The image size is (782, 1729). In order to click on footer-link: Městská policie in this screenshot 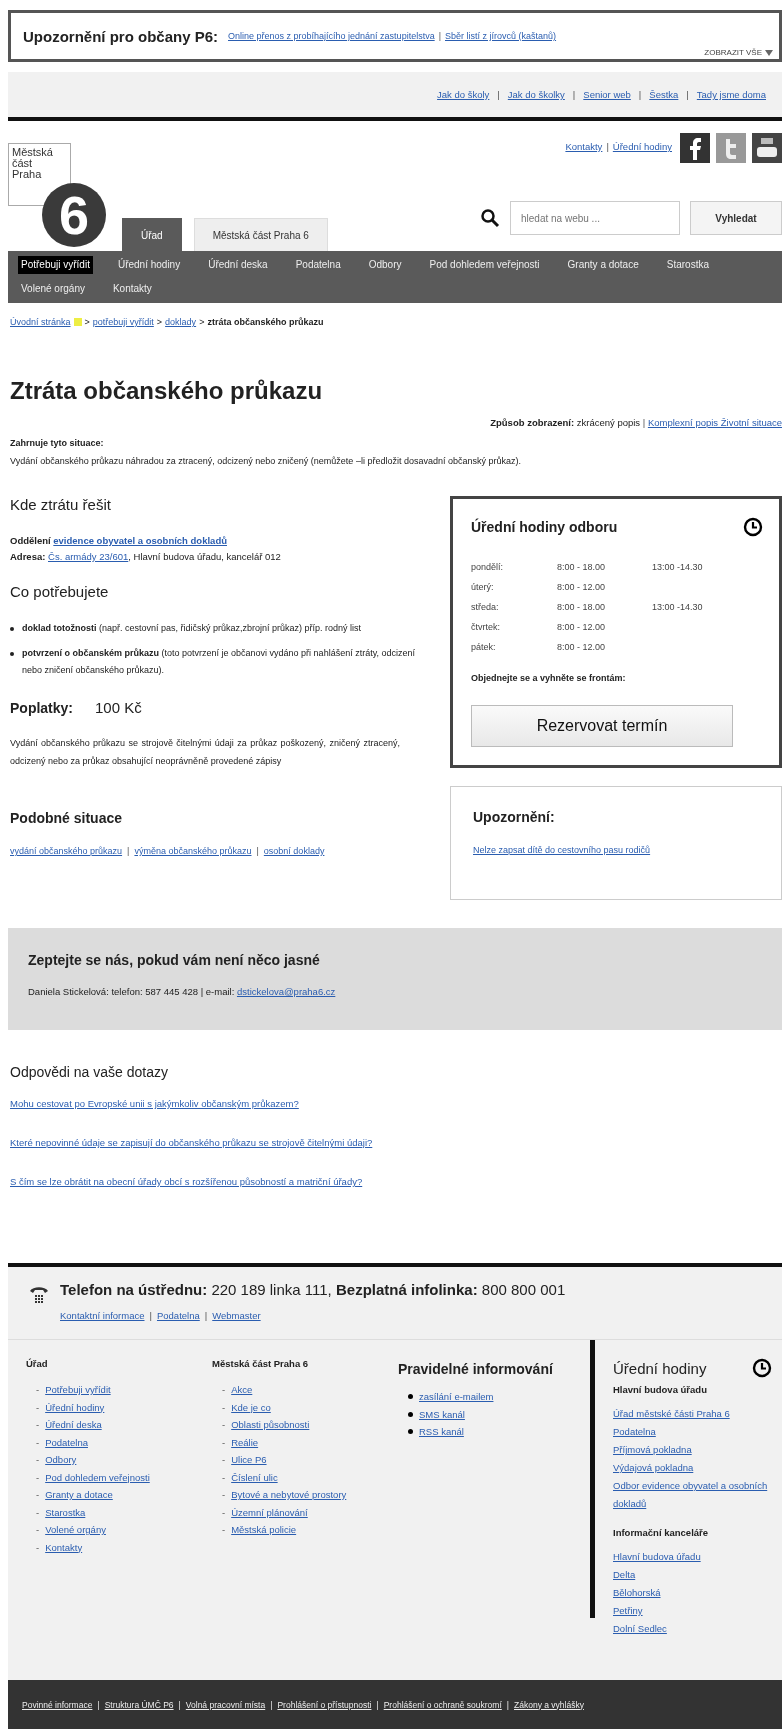, I will do `click(264, 1530)`.